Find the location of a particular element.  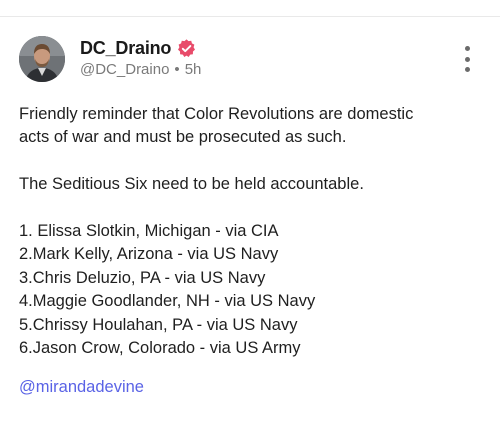

author-name-row: DC_Draino is located at coordinates (138, 48).